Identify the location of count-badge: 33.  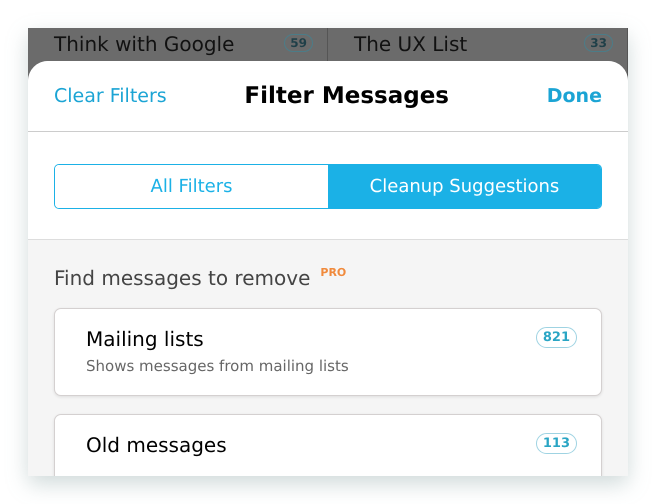
(598, 43).